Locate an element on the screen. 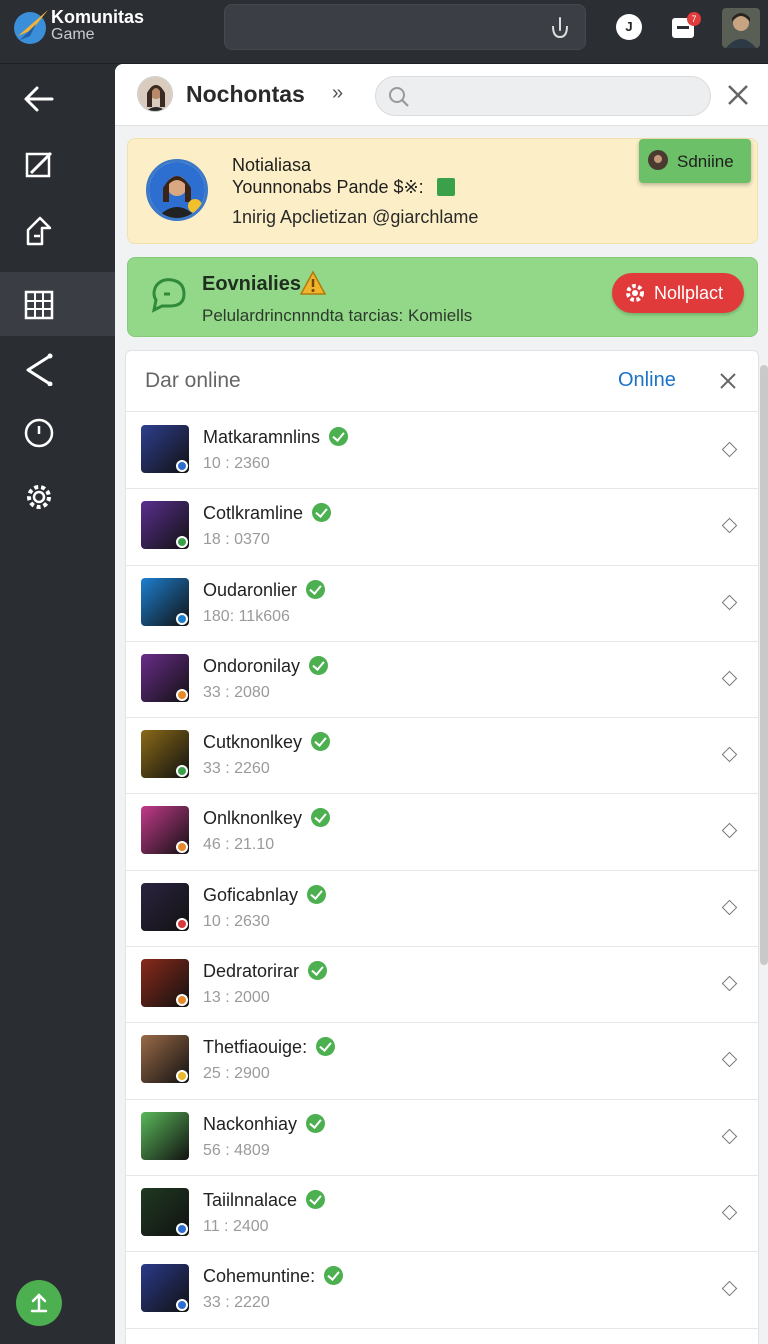  list-item: Cutknonlkey 33 : 2260 is located at coordinates (442, 756).